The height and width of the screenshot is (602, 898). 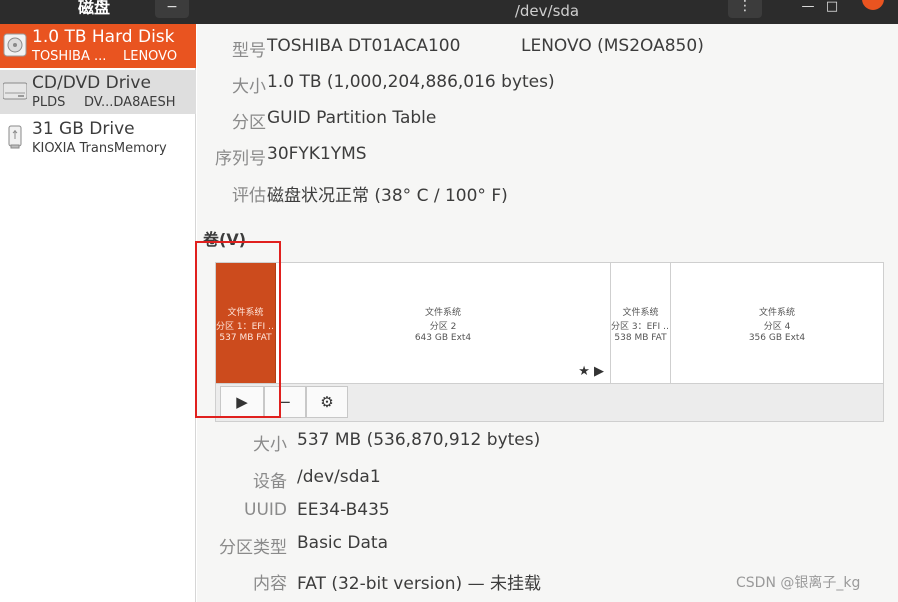 What do you see at coordinates (547, 443) in the screenshot?
I see `partition-size-row: 大小 537 MB (536,870,912 bytes)` at bounding box center [547, 443].